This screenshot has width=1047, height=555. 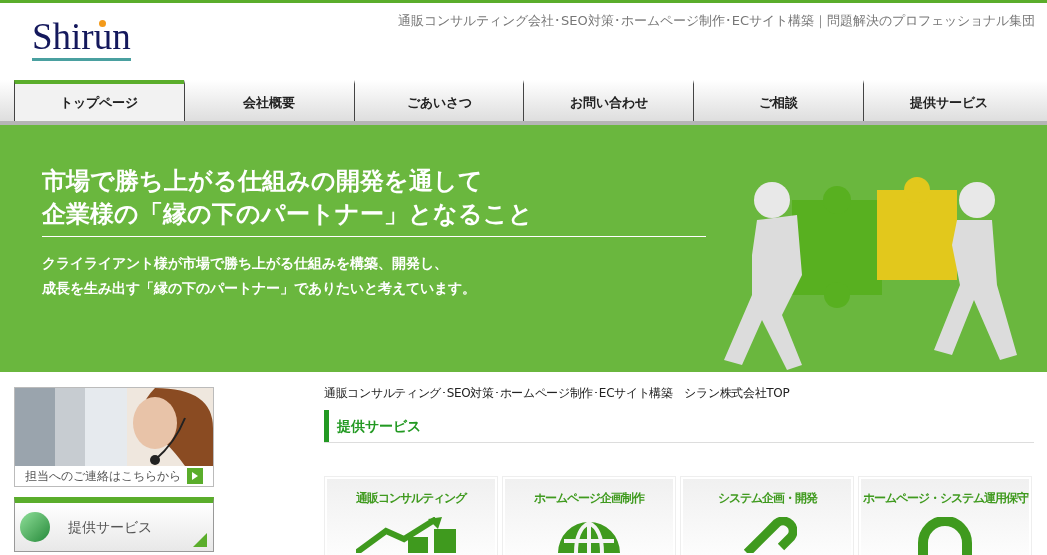 What do you see at coordinates (288, 214) in the screenshot?
I see `hero-headline: 企業様の「縁の下のパートナー」となること` at bounding box center [288, 214].